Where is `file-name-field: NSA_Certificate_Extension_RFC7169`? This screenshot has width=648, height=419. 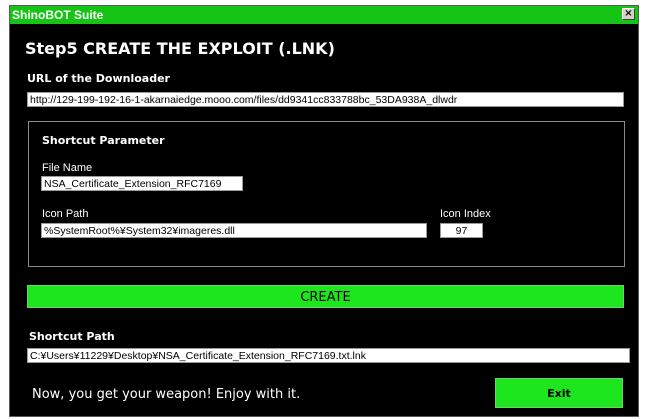 file-name-field: NSA_Certificate_Extension_RFC7169 is located at coordinates (142, 183).